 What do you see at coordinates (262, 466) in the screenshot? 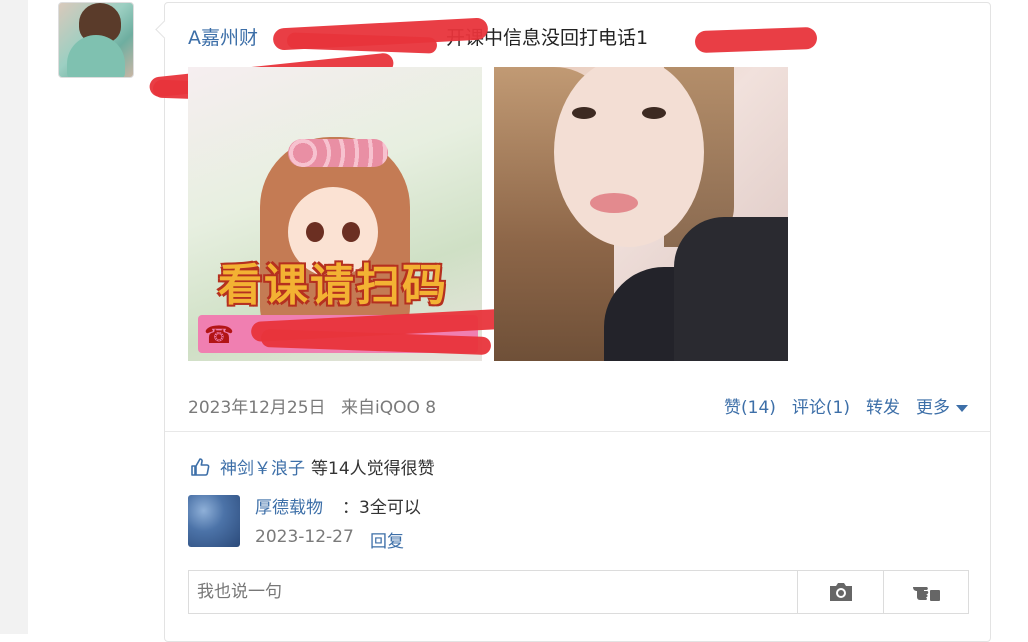
I see `liker-link: 神剑￥浪子` at bounding box center [262, 466].